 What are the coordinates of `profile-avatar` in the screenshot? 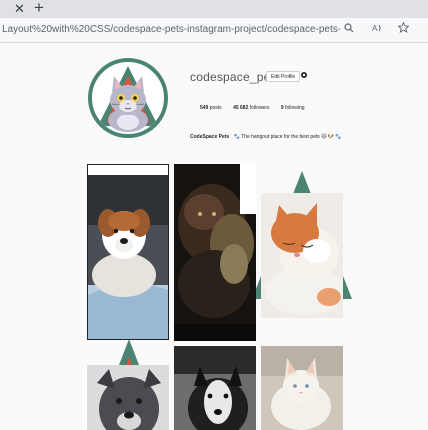 It's located at (128, 98).